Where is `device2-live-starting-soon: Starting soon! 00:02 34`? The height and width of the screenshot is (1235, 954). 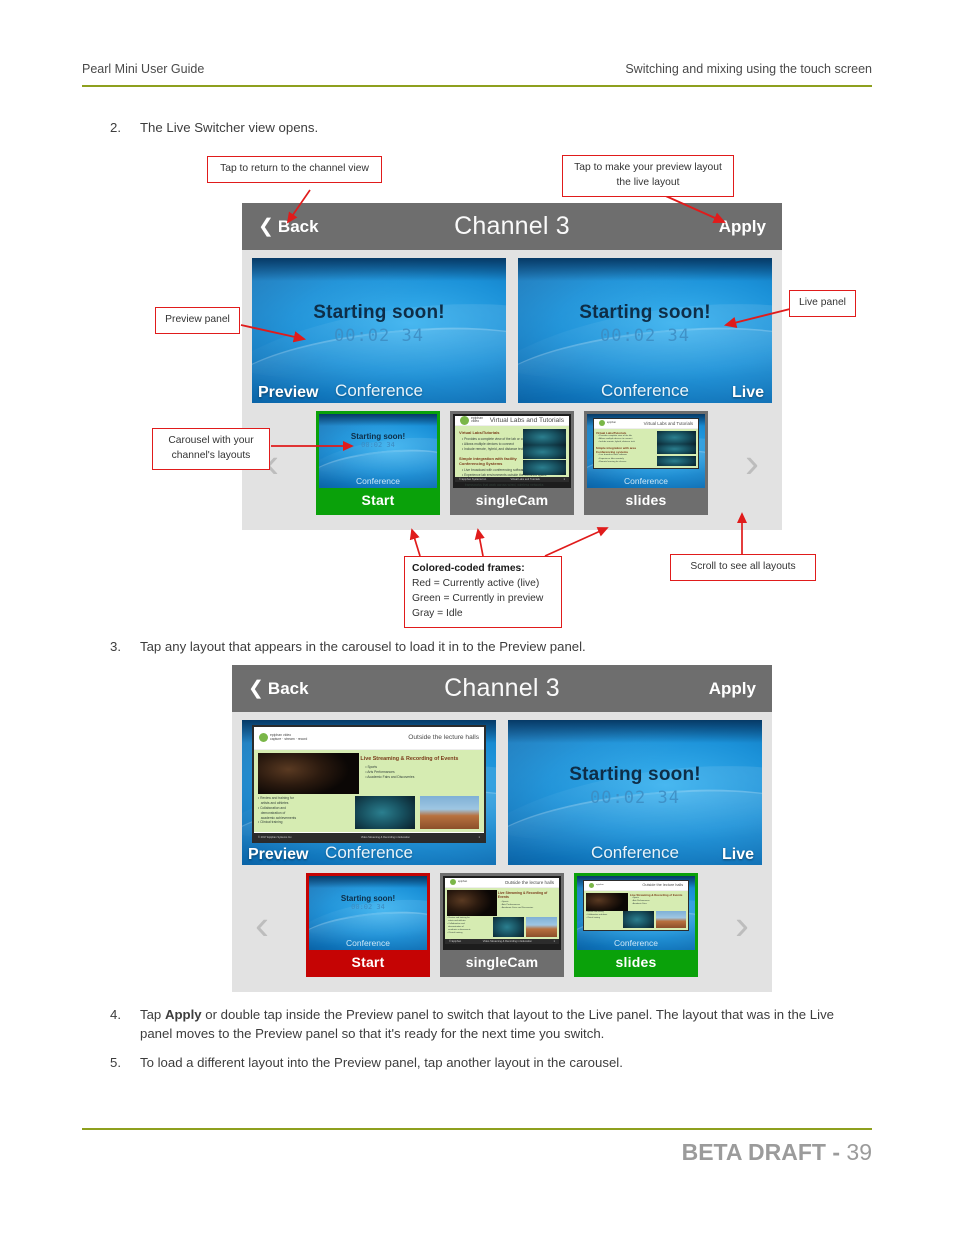 device2-live-starting-soon: Starting soon! 00:02 34 is located at coordinates (635, 786).